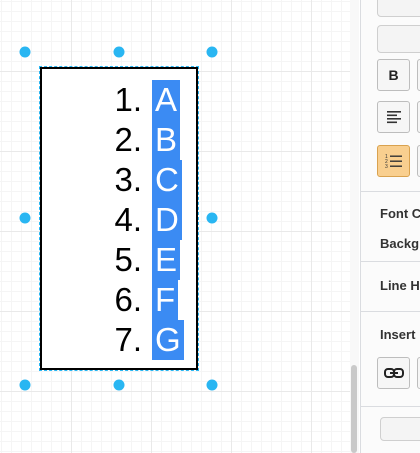 The image size is (420, 453). Describe the element at coordinates (128, 219) in the screenshot. I see `list-number: 4.` at that location.